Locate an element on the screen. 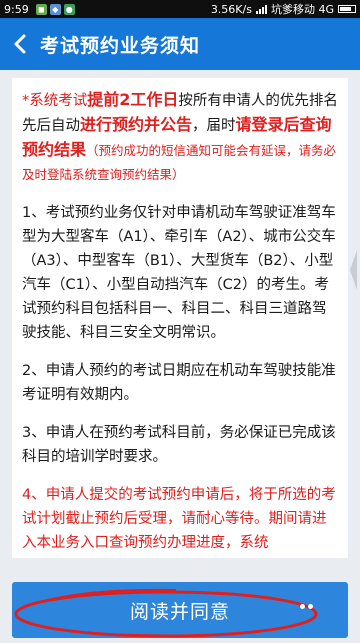 This screenshot has height=643, width=360. app-notification-icon: ◼ is located at coordinates (41, 9).